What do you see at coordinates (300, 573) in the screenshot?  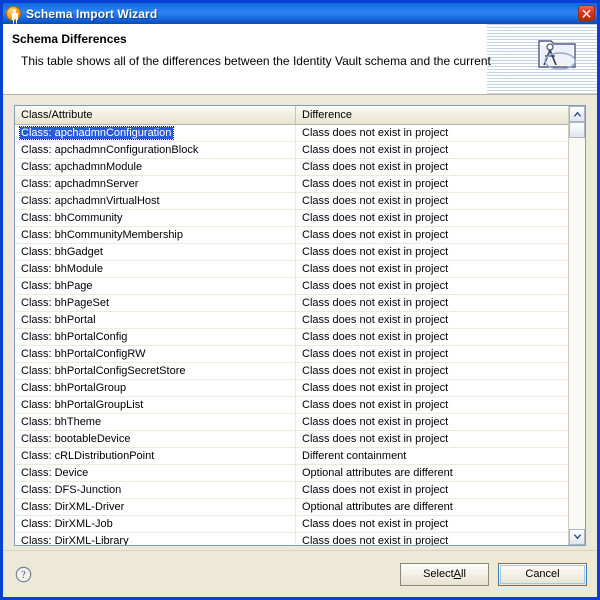 I see `dialog-footer: ? Select All Cancel` at bounding box center [300, 573].